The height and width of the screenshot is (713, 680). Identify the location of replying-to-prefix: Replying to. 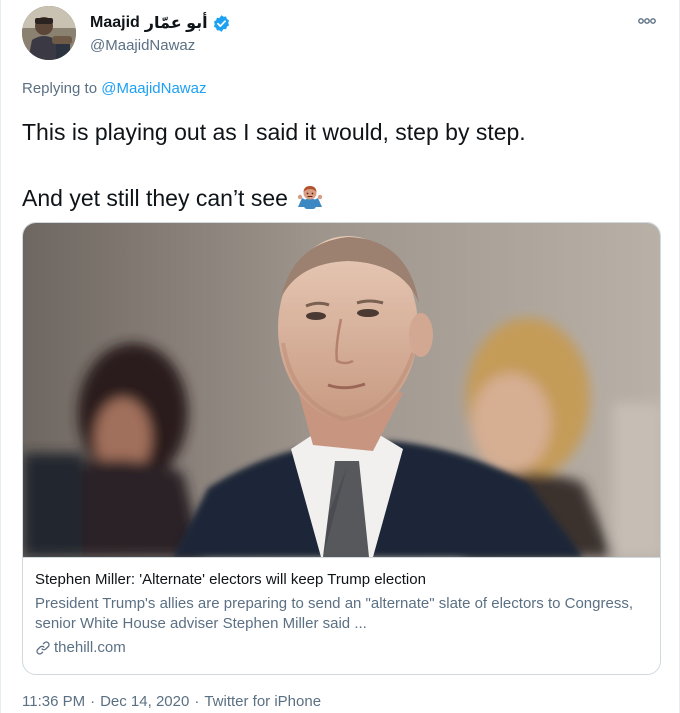
(60, 88).